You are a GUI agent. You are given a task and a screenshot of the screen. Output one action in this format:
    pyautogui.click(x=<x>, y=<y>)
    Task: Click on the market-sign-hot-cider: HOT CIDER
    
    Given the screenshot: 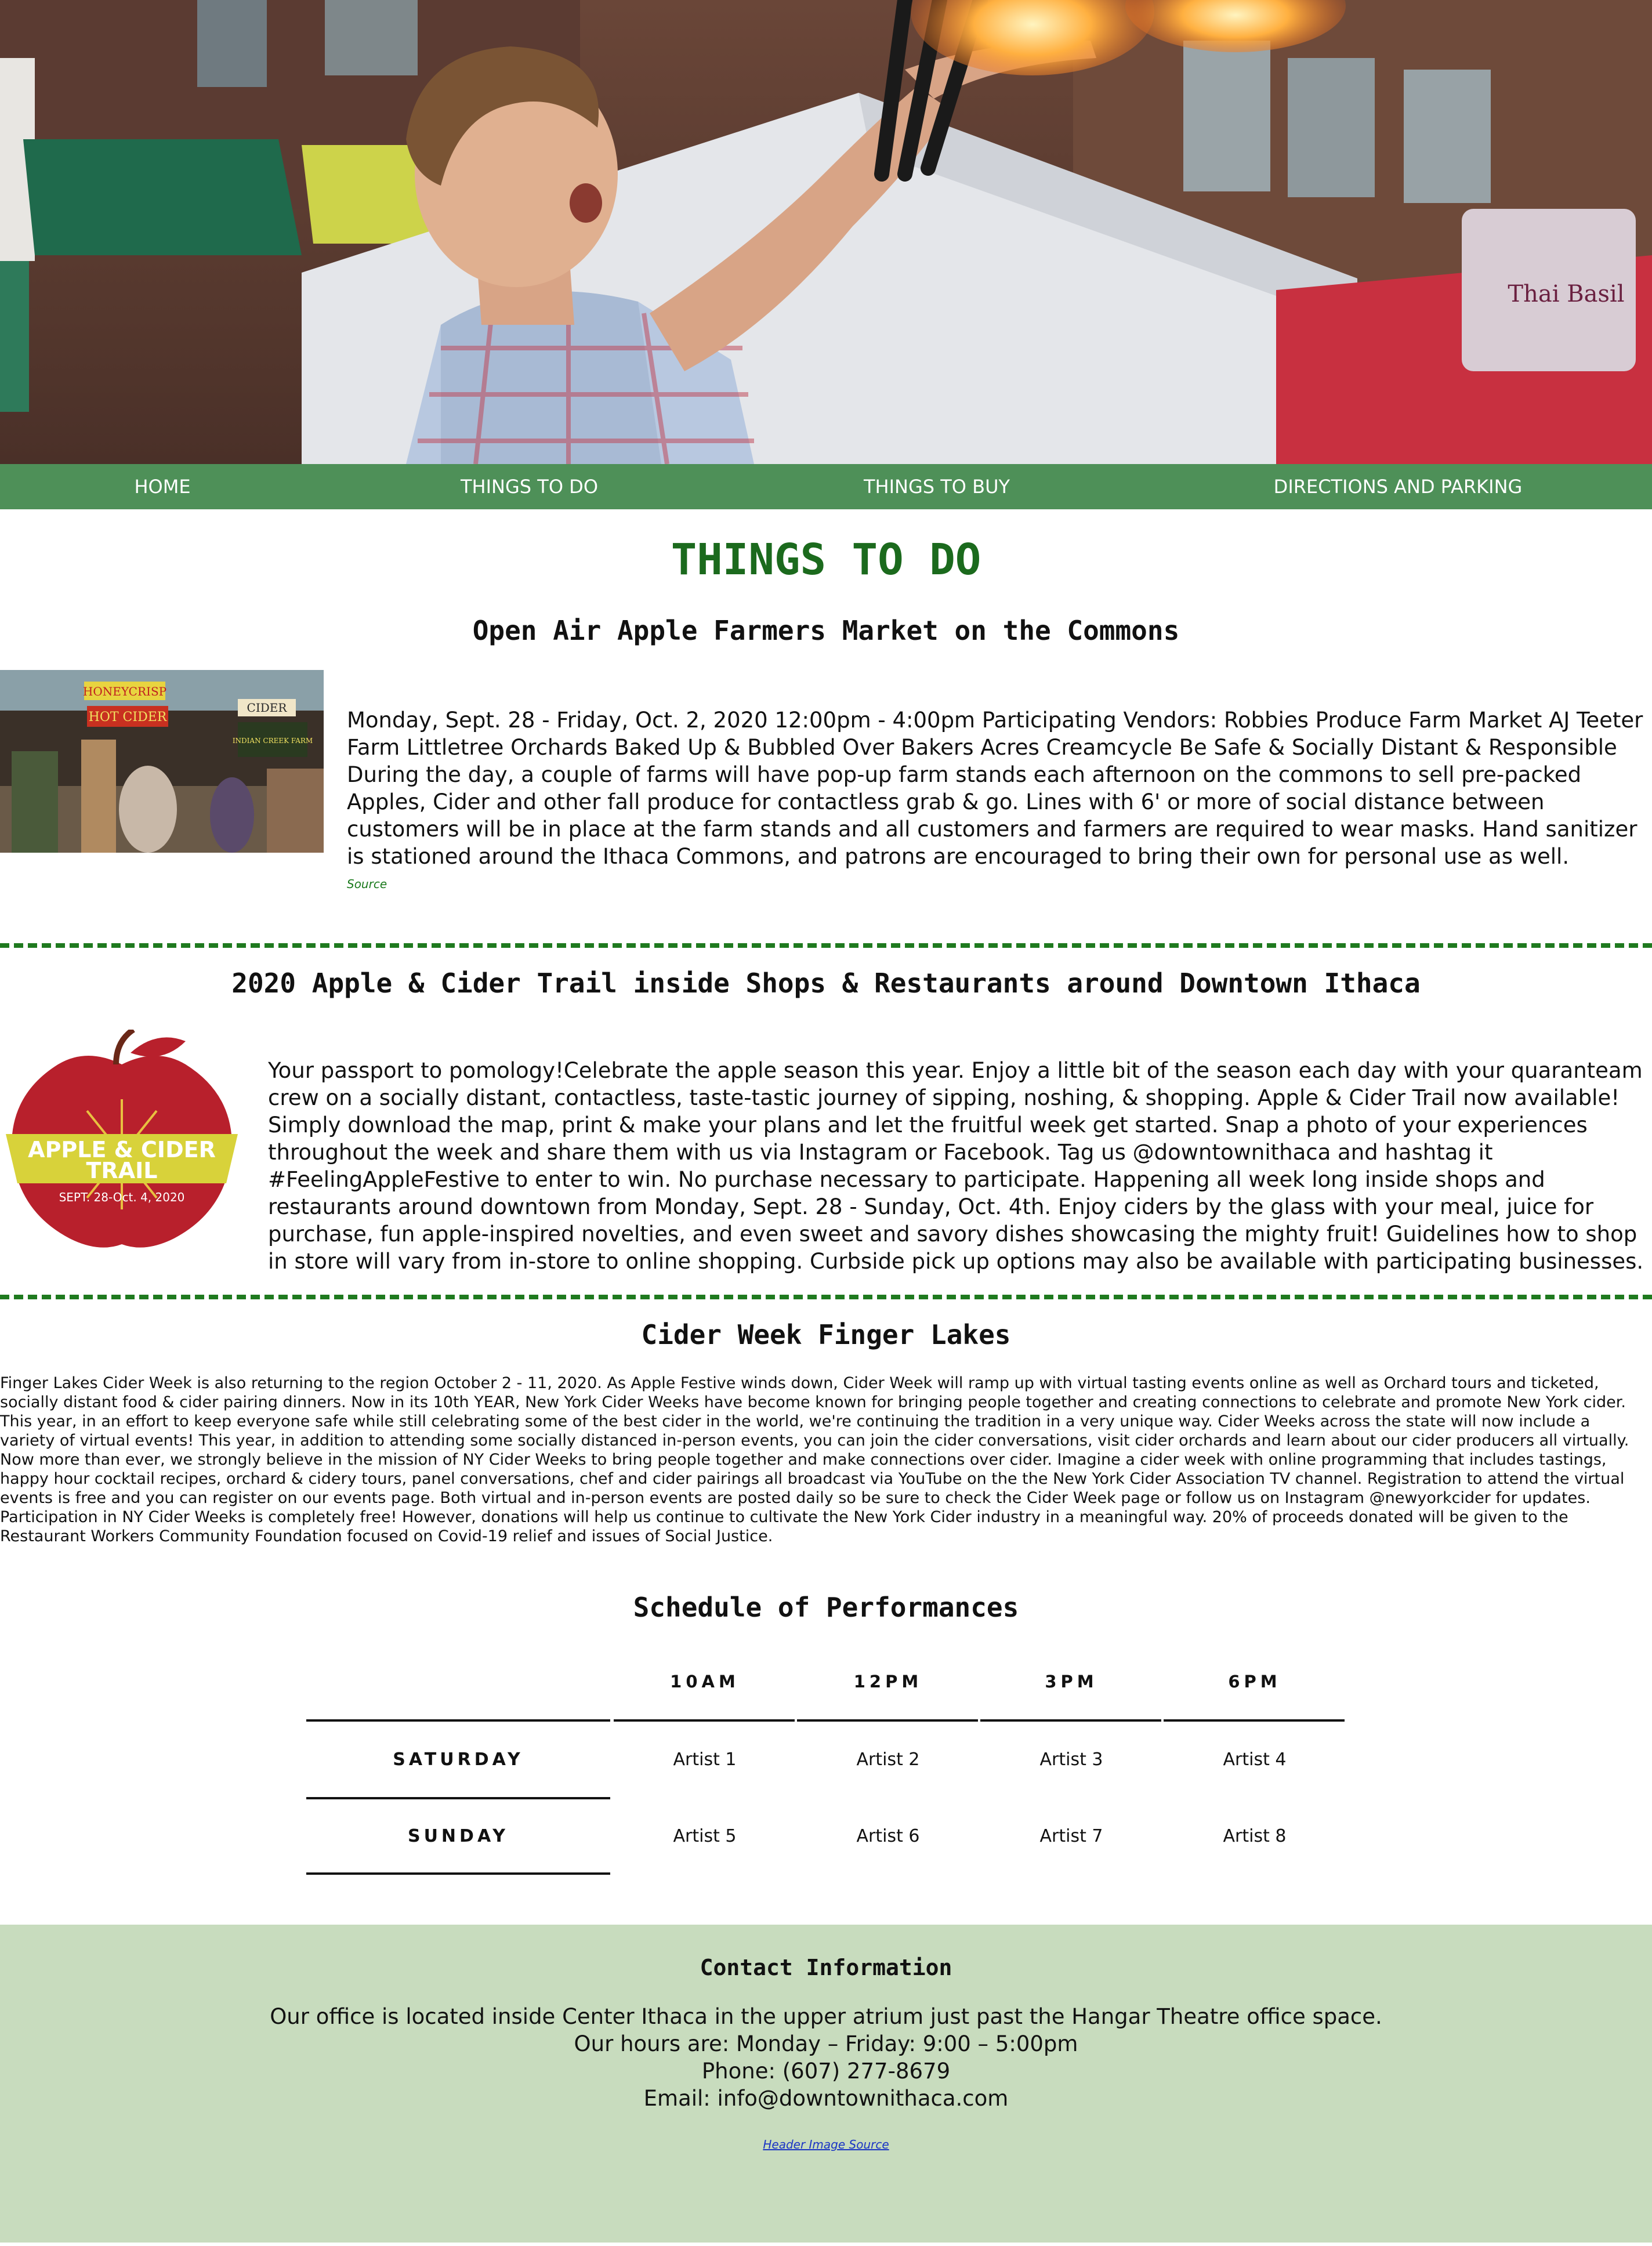 What is the action you would take?
    pyautogui.click(x=128, y=717)
    